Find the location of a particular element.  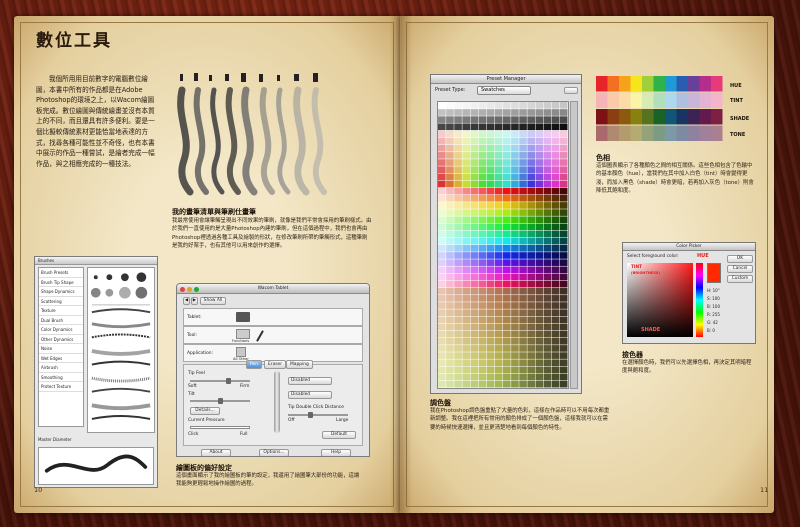

custom-button: Custom is located at coordinates (740, 279).